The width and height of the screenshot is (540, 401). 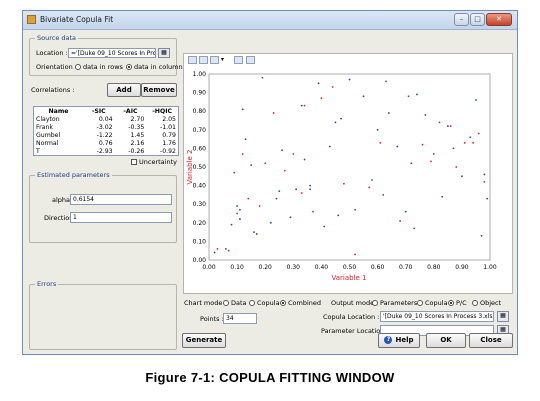 What do you see at coordinates (432, 303) in the screenshot?
I see `output-copula-option: Copula` at bounding box center [432, 303].